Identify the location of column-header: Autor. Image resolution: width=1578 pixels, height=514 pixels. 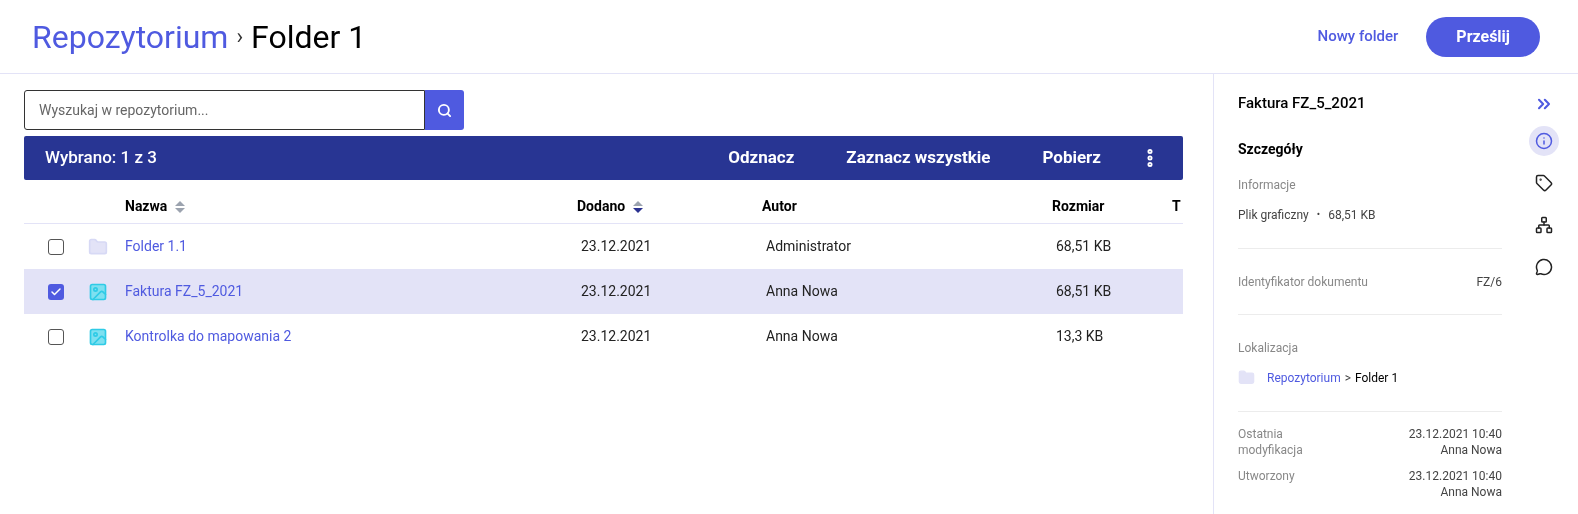
(779, 206).